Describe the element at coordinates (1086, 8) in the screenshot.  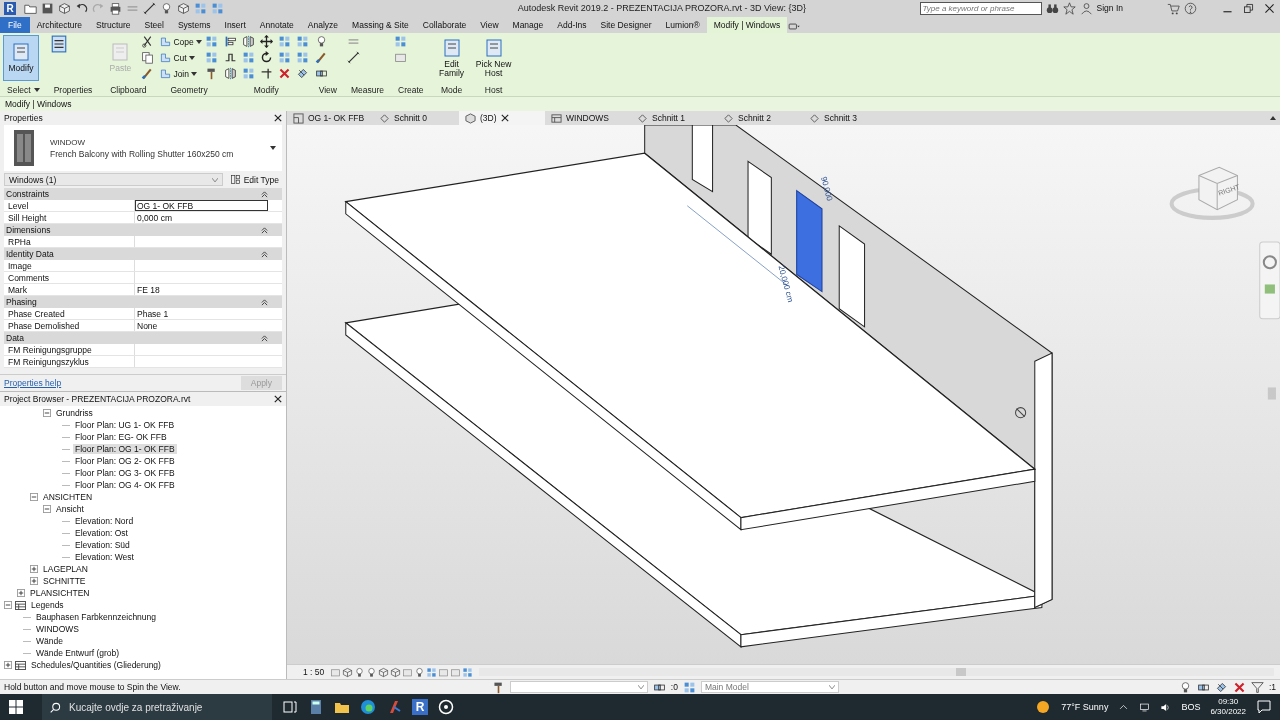
I see `user-icon` at that location.